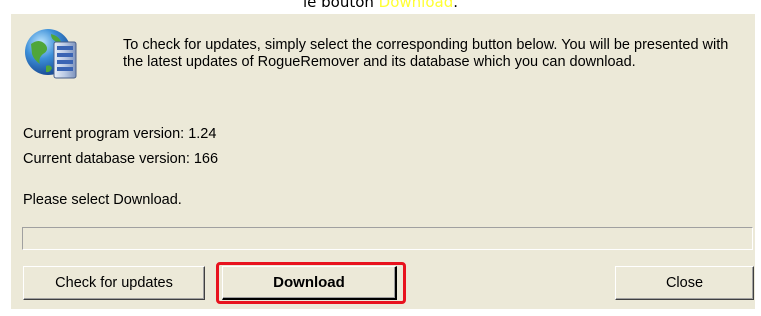 The image size is (761, 316). What do you see at coordinates (416, 5) in the screenshot?
I see `caption-highlight: Download` at bounding box center [416, 5].